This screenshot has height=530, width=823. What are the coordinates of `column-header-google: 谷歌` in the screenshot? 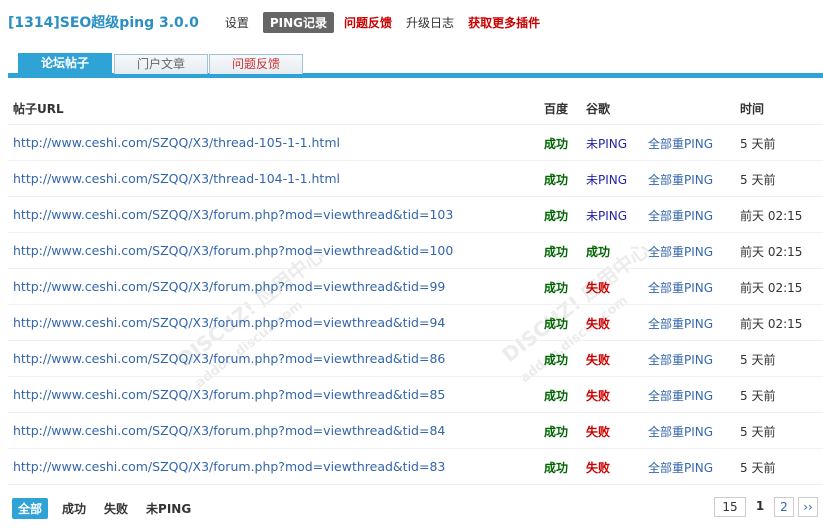 It's located at (598, 109).